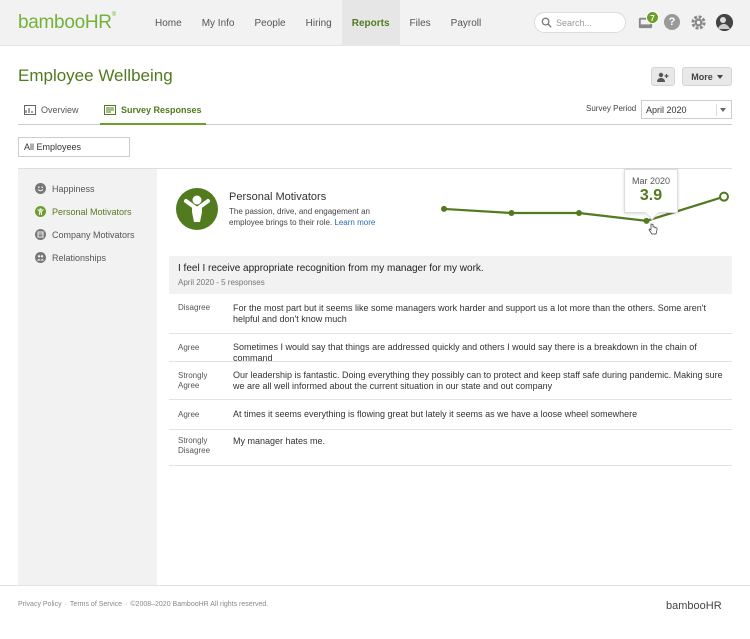 The height and width of the screenshot is (639, 750). I want to click on survey-icon, so click(110, 109).